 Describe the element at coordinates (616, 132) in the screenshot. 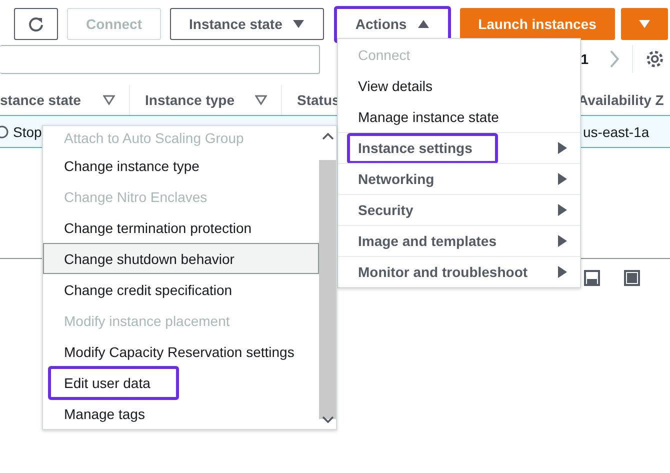

I see `table-cell: us-east-1a` at that location.